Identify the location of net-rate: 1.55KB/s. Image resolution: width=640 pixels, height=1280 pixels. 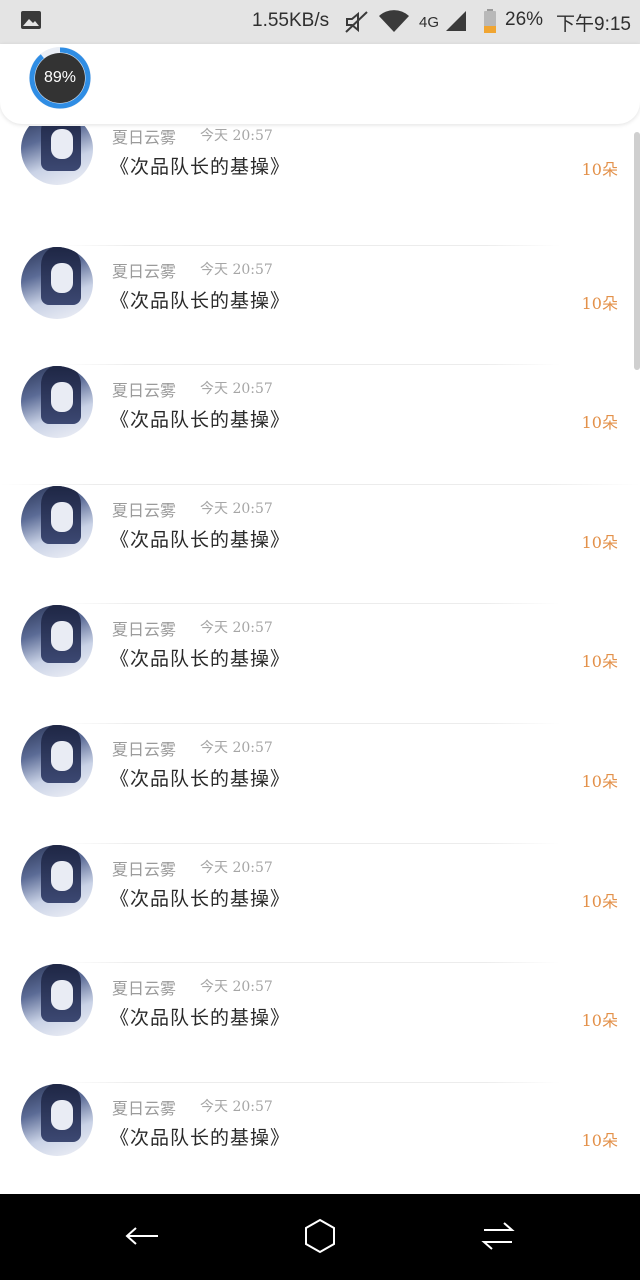
(291, 20).